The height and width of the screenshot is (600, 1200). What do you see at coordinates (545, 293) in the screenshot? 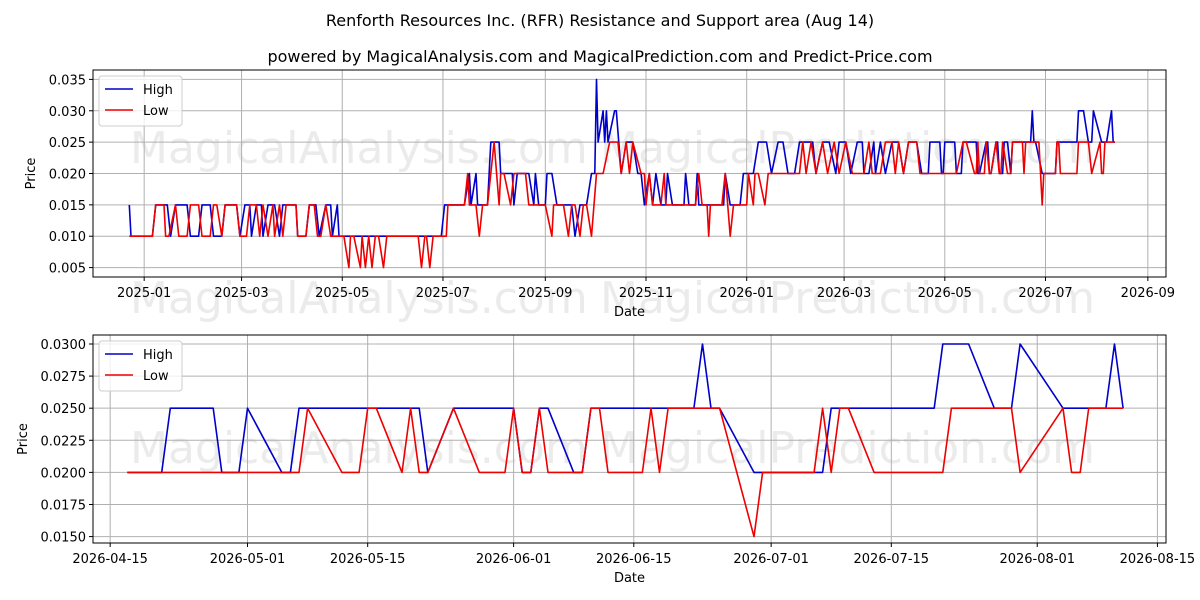
I see `x-tick-label: 2025-09` at bounding box center [545, 293].